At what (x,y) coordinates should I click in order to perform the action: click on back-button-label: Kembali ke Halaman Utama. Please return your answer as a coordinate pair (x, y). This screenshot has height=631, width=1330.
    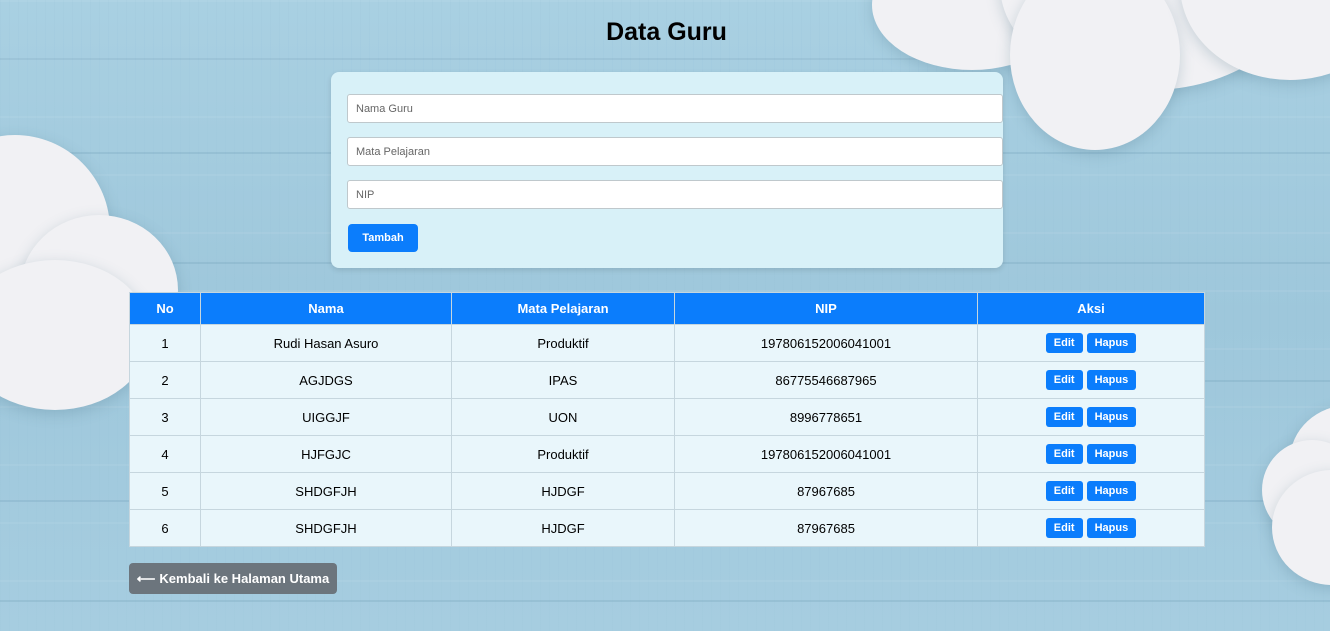
    Looking at the image, I should click on (244, 578).